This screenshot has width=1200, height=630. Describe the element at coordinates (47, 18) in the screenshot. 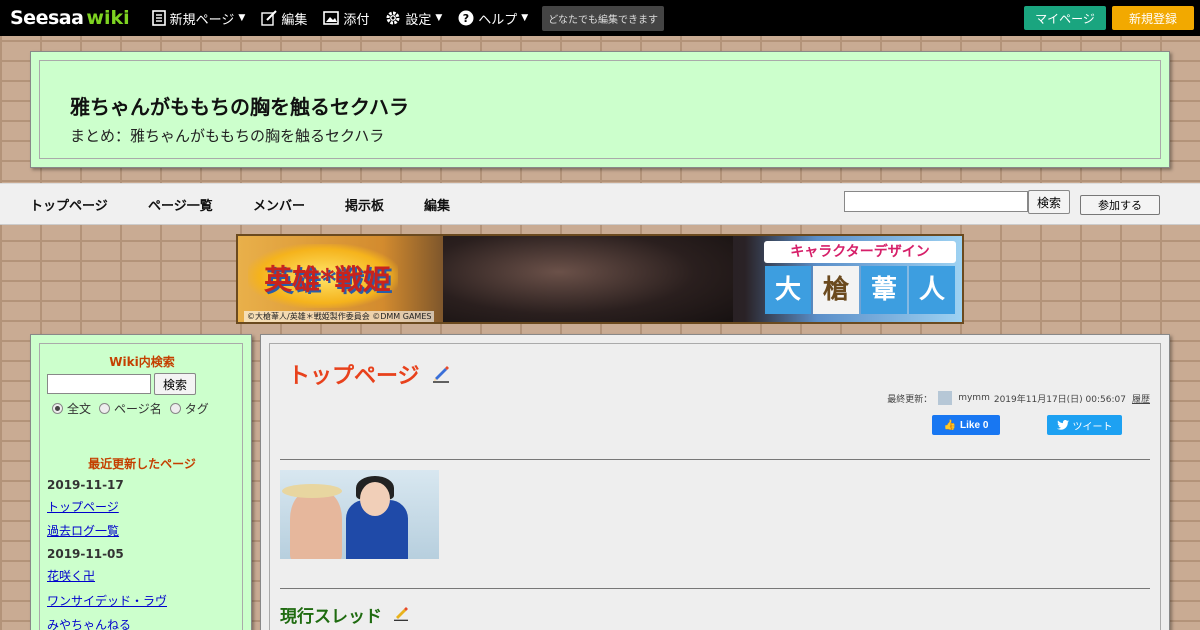

I see `logo-seesaa-text: Seesaa` at that location.